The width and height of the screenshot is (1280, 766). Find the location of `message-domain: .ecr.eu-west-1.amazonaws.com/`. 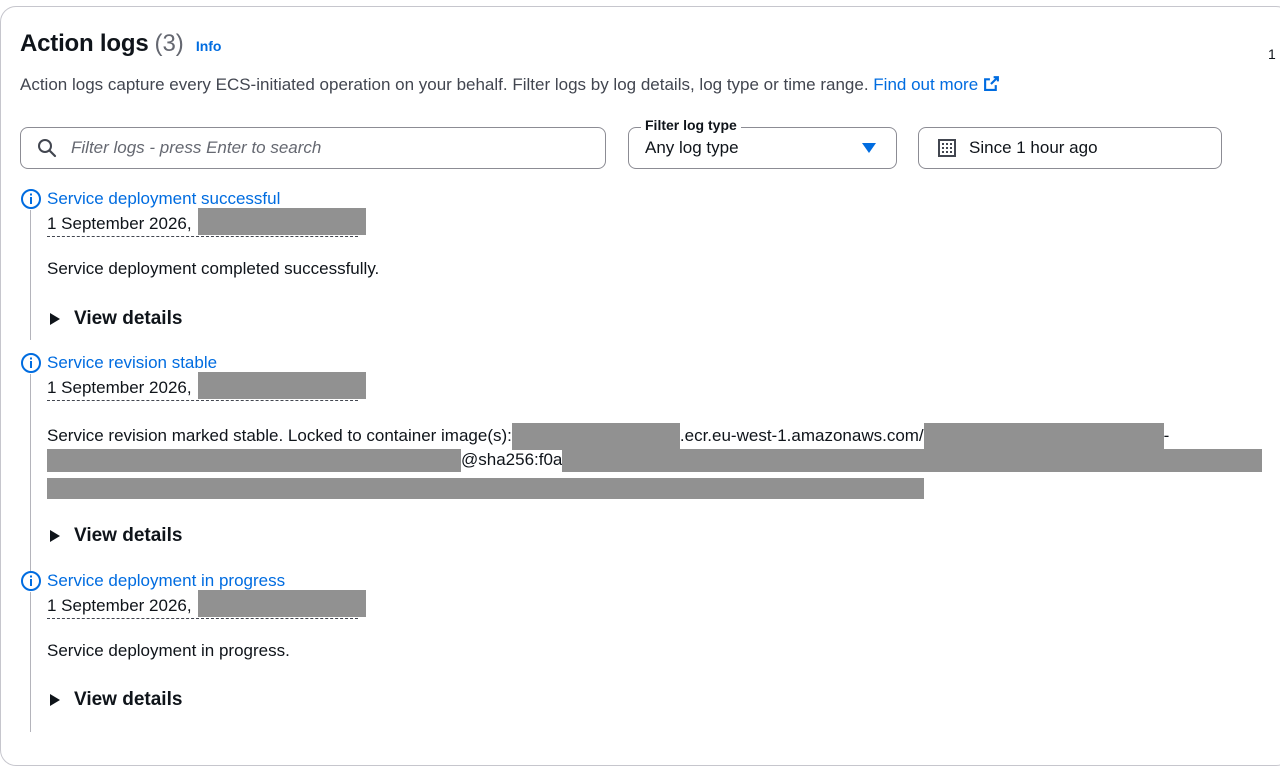

message-domain: .ecr.eu-west-1.amazonaws.com/ is located at coordinates (801, 435).